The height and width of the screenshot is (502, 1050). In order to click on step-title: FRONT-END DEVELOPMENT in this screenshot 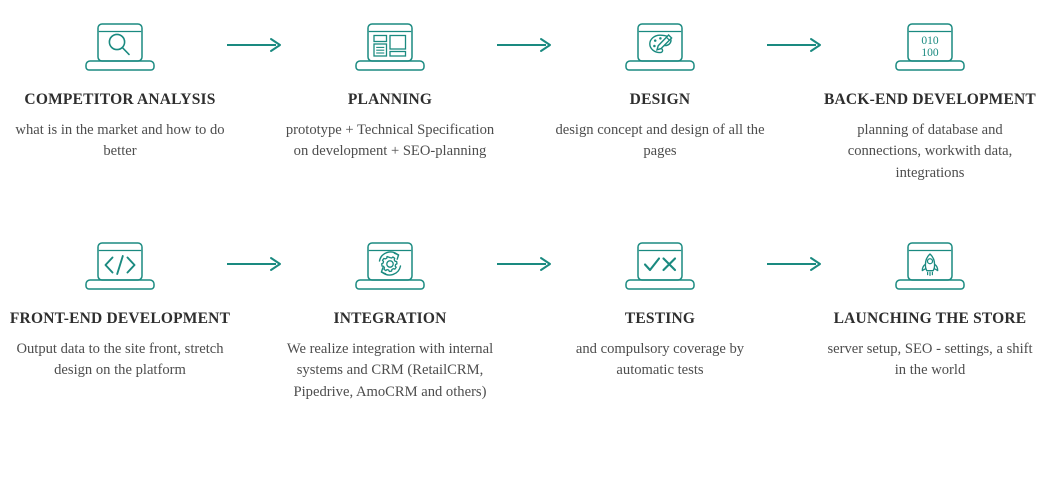, I will do `click(120, 318)`.